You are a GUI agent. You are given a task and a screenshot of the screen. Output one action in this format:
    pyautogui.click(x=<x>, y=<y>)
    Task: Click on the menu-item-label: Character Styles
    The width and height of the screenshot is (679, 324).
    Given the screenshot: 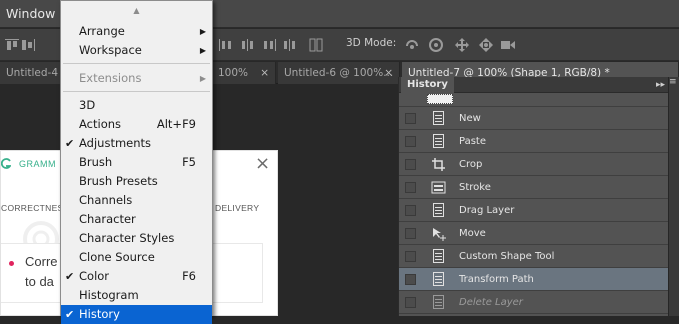 What is the action you would take?
    pyautogui.click(x=127, y=238)
    